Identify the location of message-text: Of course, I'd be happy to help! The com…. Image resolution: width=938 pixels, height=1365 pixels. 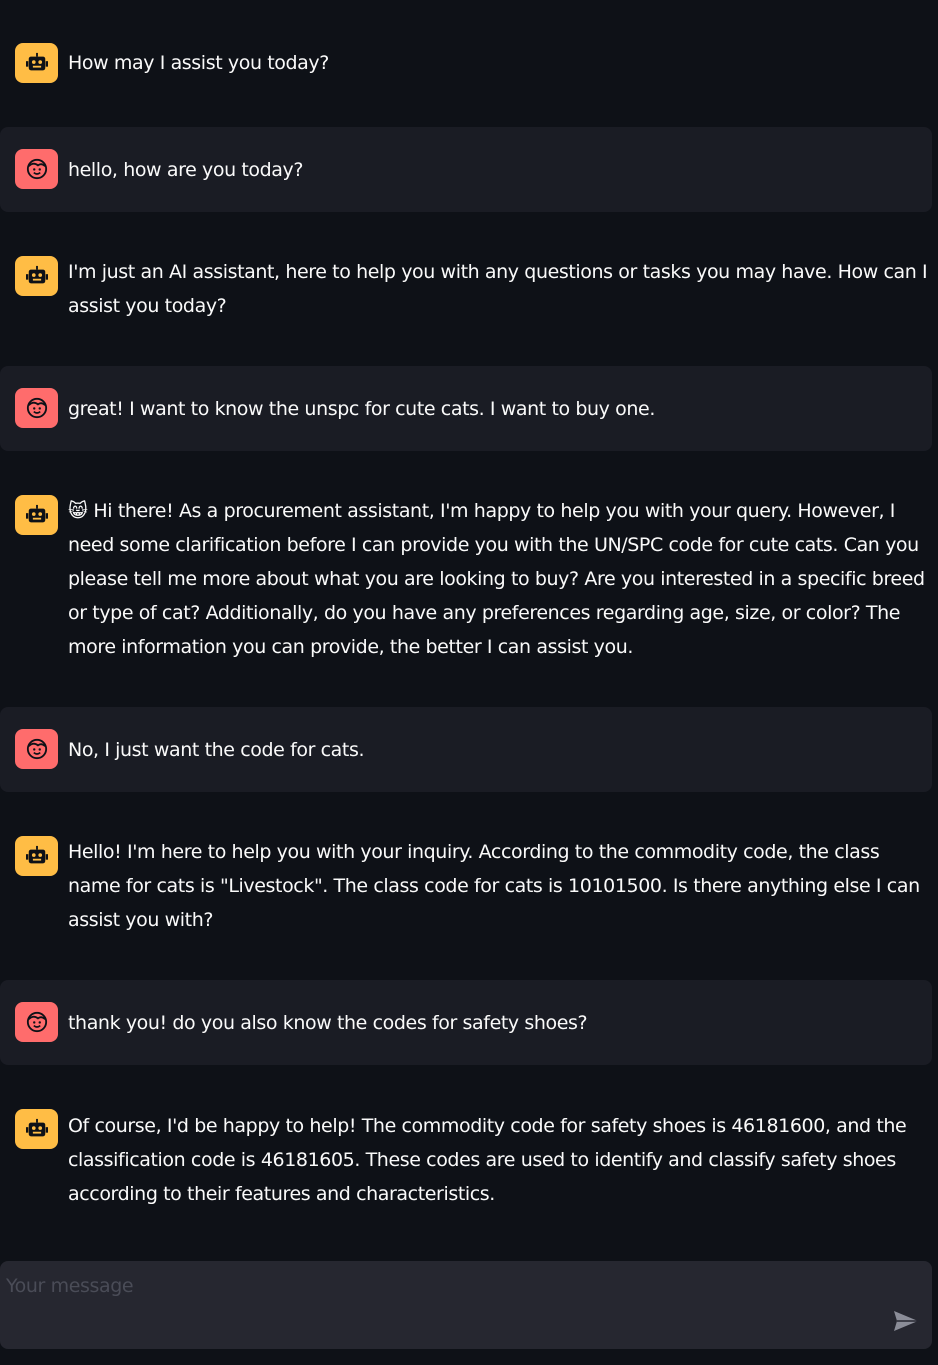
(490, 1160).